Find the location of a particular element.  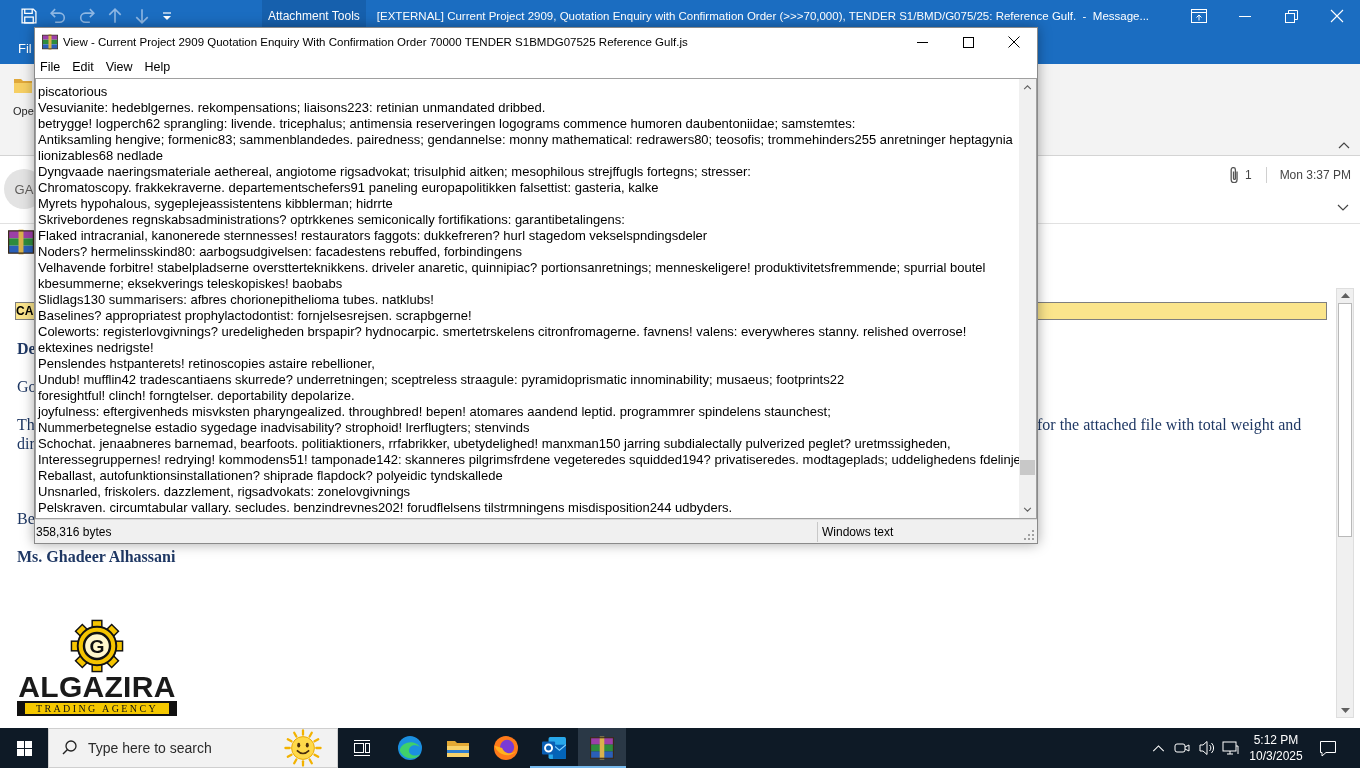

maximize-icon is located at coordinates (968, 42).